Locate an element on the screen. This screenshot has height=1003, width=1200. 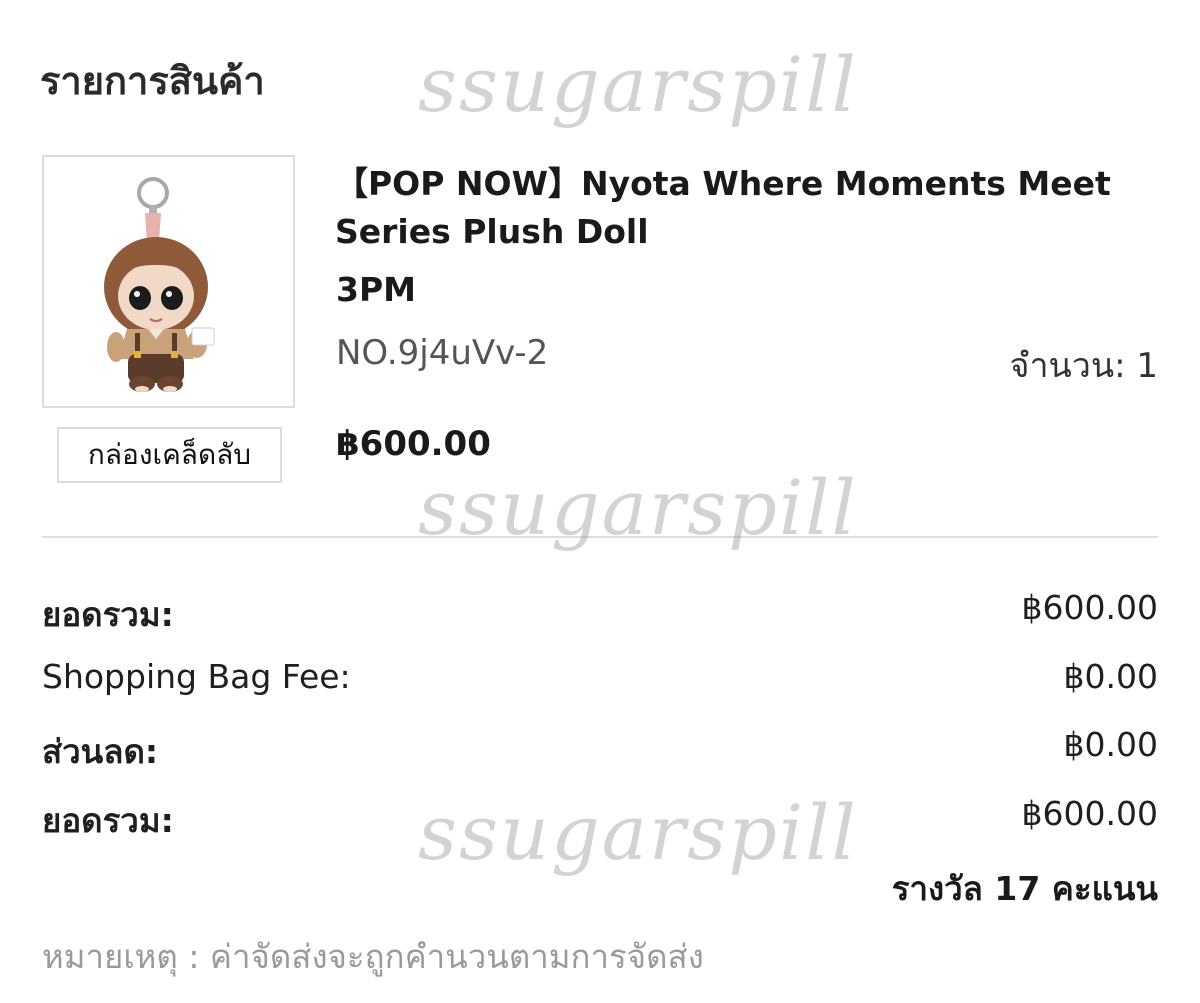
bag-fee-value: ฿0.00 is located at coordinates (1110, 676).